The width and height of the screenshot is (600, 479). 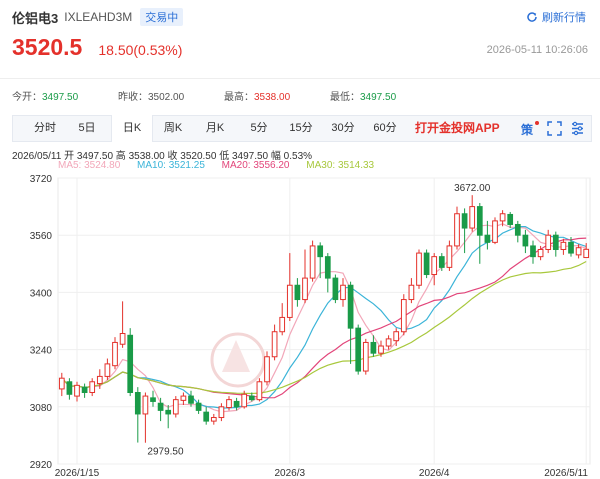 What do you see at coordinates (35, 18) in the screenshot?
I see `instrument-name: 伦铝电3` at bounding box center [35, 18].